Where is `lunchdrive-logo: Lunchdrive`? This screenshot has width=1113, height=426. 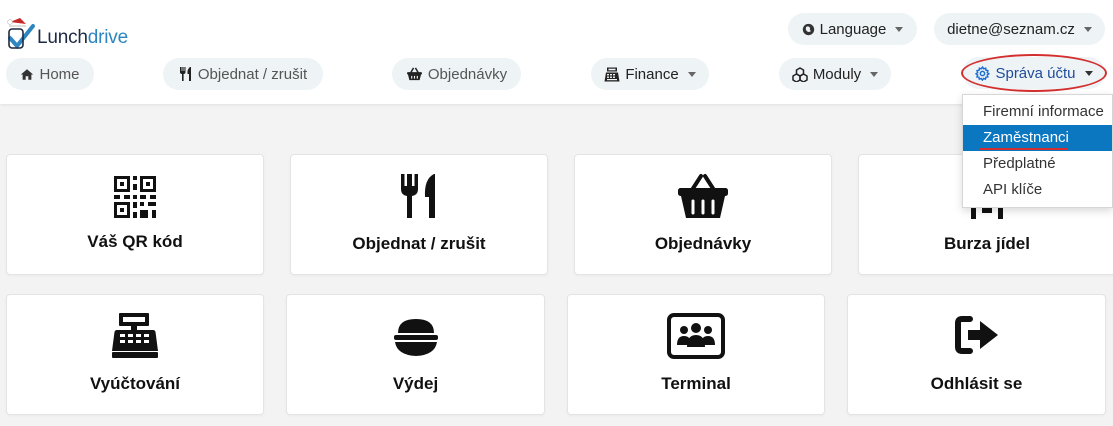 lunchdrive-logo: Lunchdrive is located at coordinates (67, 34).